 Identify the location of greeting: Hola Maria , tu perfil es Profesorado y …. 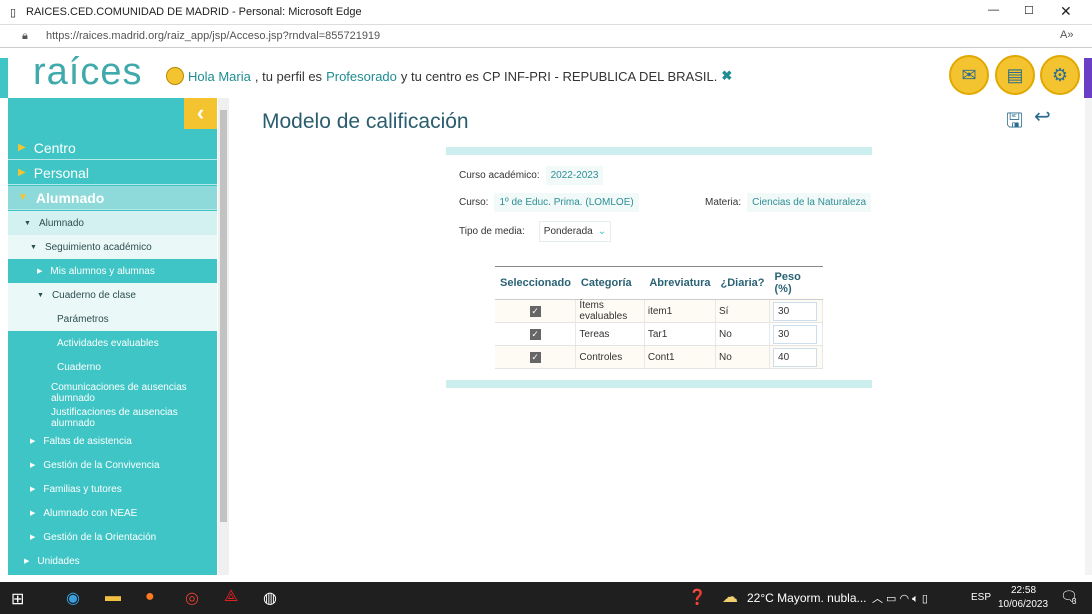
(449, 76).